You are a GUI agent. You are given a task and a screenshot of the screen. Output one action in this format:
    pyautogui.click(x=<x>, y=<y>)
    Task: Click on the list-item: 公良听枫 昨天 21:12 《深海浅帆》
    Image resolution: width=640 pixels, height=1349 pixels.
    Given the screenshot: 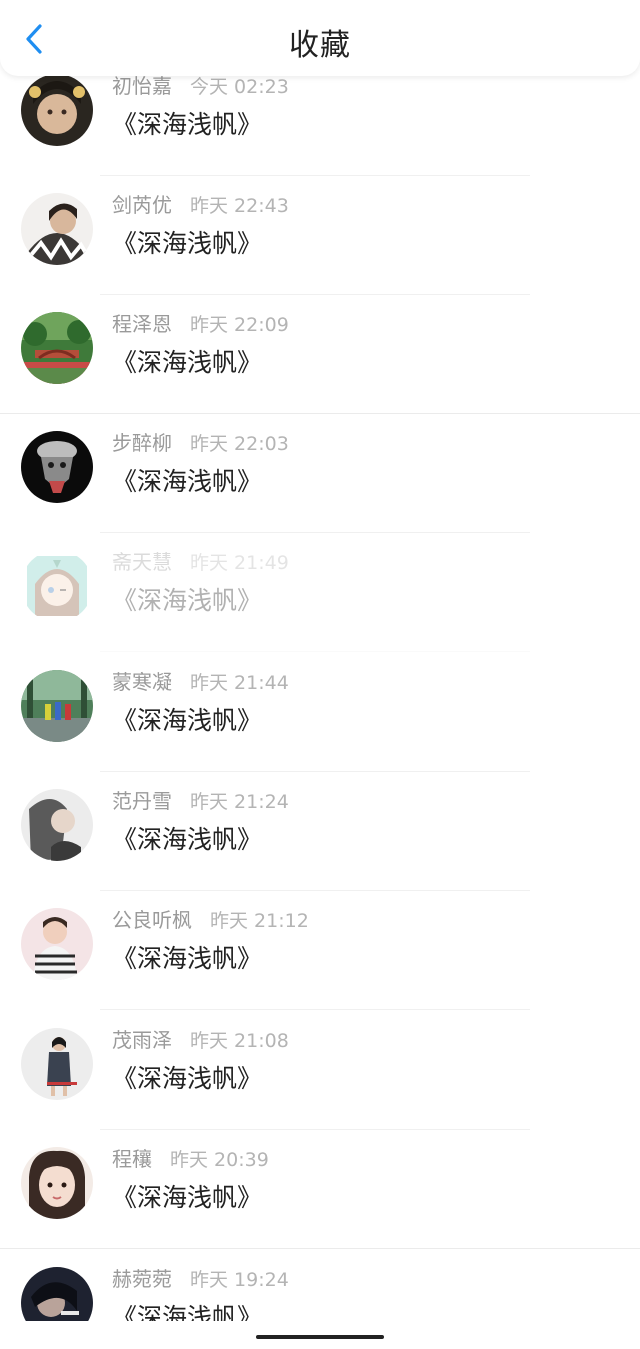 What is the action you would take?
    pyautogui.click(x=320, y=950)
    